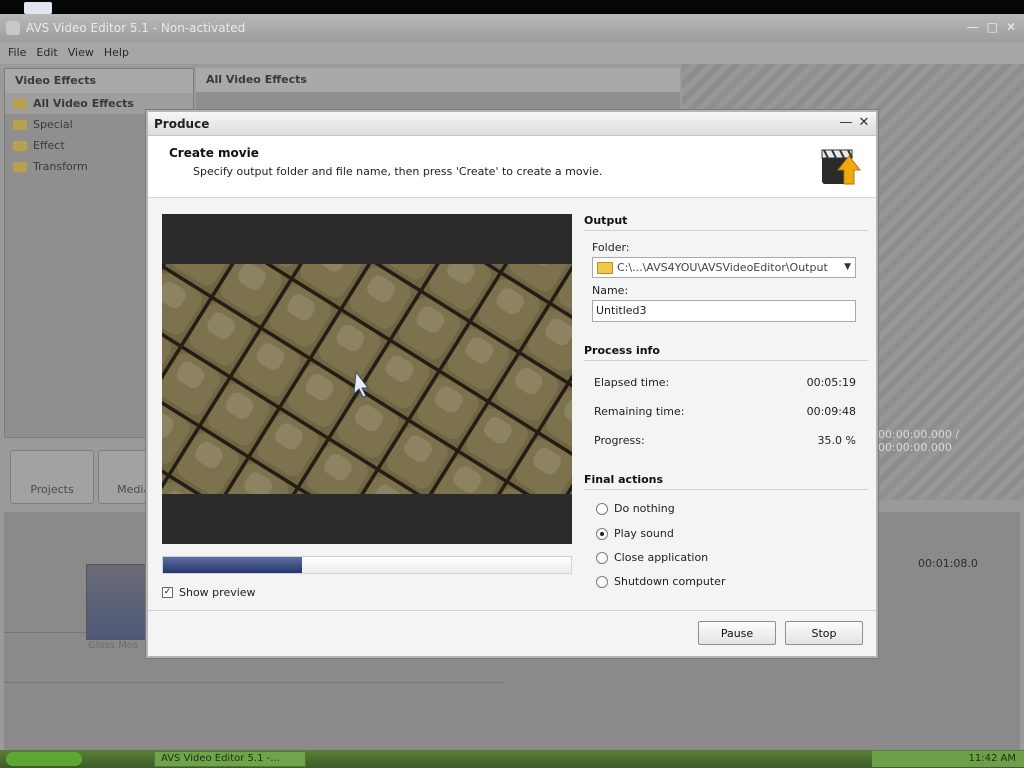 This screenshot has width=1024, height=768. What do you see at coordinates (836, 440) in the screenshot?
I see `progress-value: 35.0 %` at bounding box center [836, 440].